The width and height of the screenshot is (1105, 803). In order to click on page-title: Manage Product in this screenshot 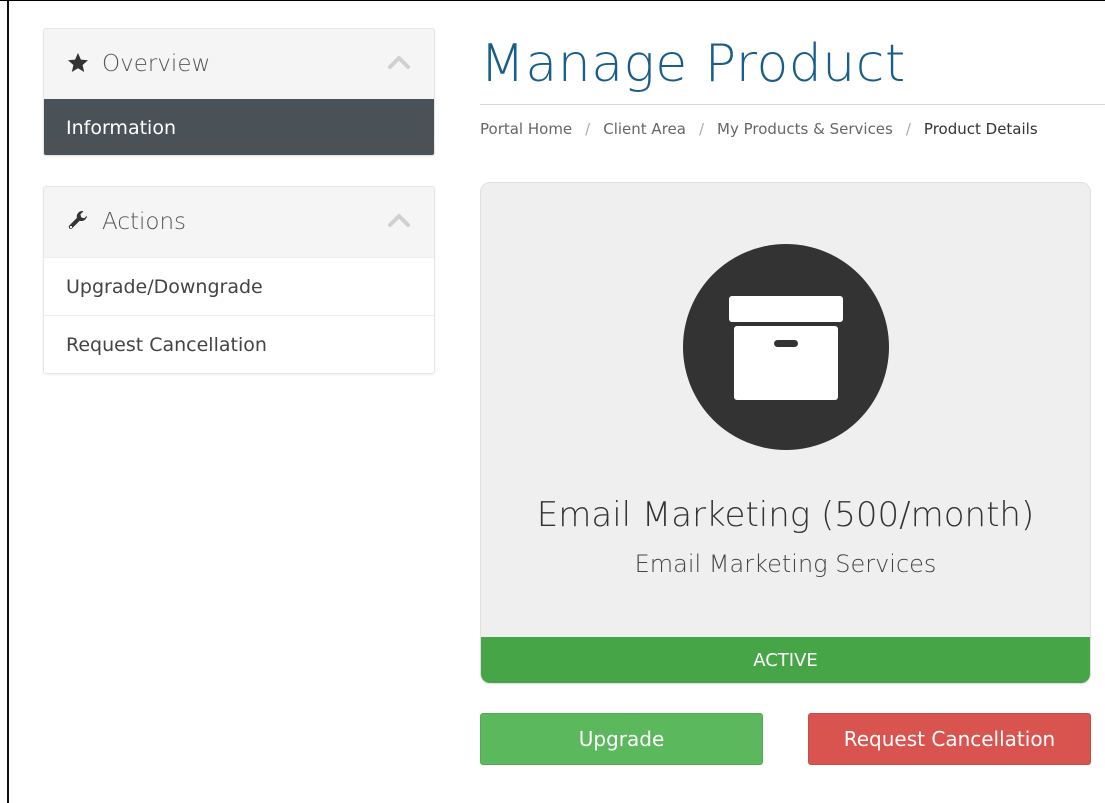, I will do `click(693, 64)`.